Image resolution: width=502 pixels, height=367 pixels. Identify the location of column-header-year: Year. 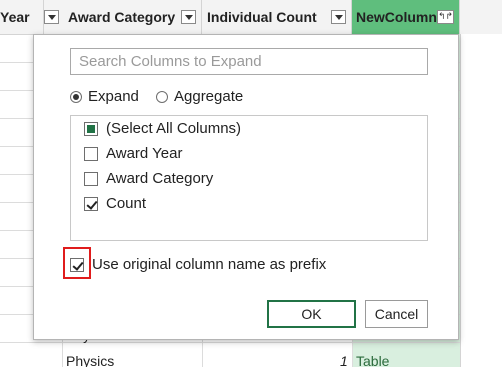
(22, 17).